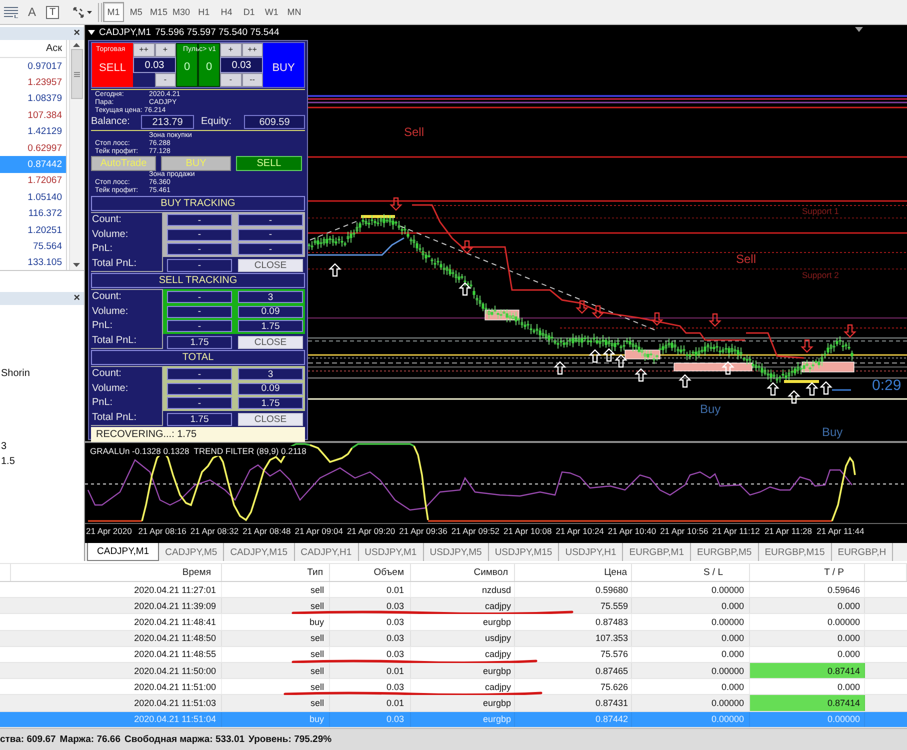 The width and height of the screenshot is (907, 750). What do you see at coordinates (106, 297) in the screenshot?
I see `row-label: Count:` at bounding box center [106, 297].